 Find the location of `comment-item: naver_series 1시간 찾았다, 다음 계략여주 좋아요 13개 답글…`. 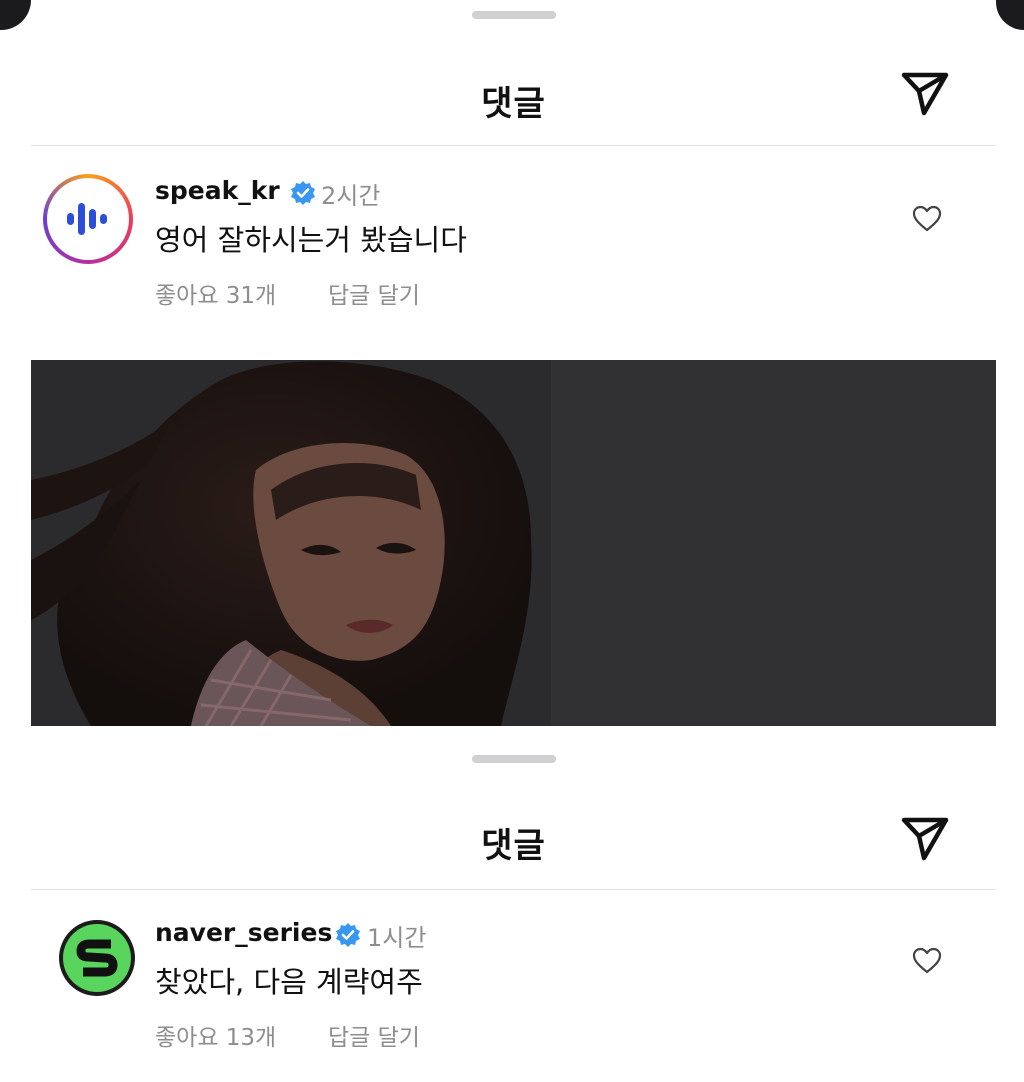

comment-item: naver_series 1시간 찾았다, 다음 계략여주 좋아요 13개 답글… is located at coordinates (513, 997).